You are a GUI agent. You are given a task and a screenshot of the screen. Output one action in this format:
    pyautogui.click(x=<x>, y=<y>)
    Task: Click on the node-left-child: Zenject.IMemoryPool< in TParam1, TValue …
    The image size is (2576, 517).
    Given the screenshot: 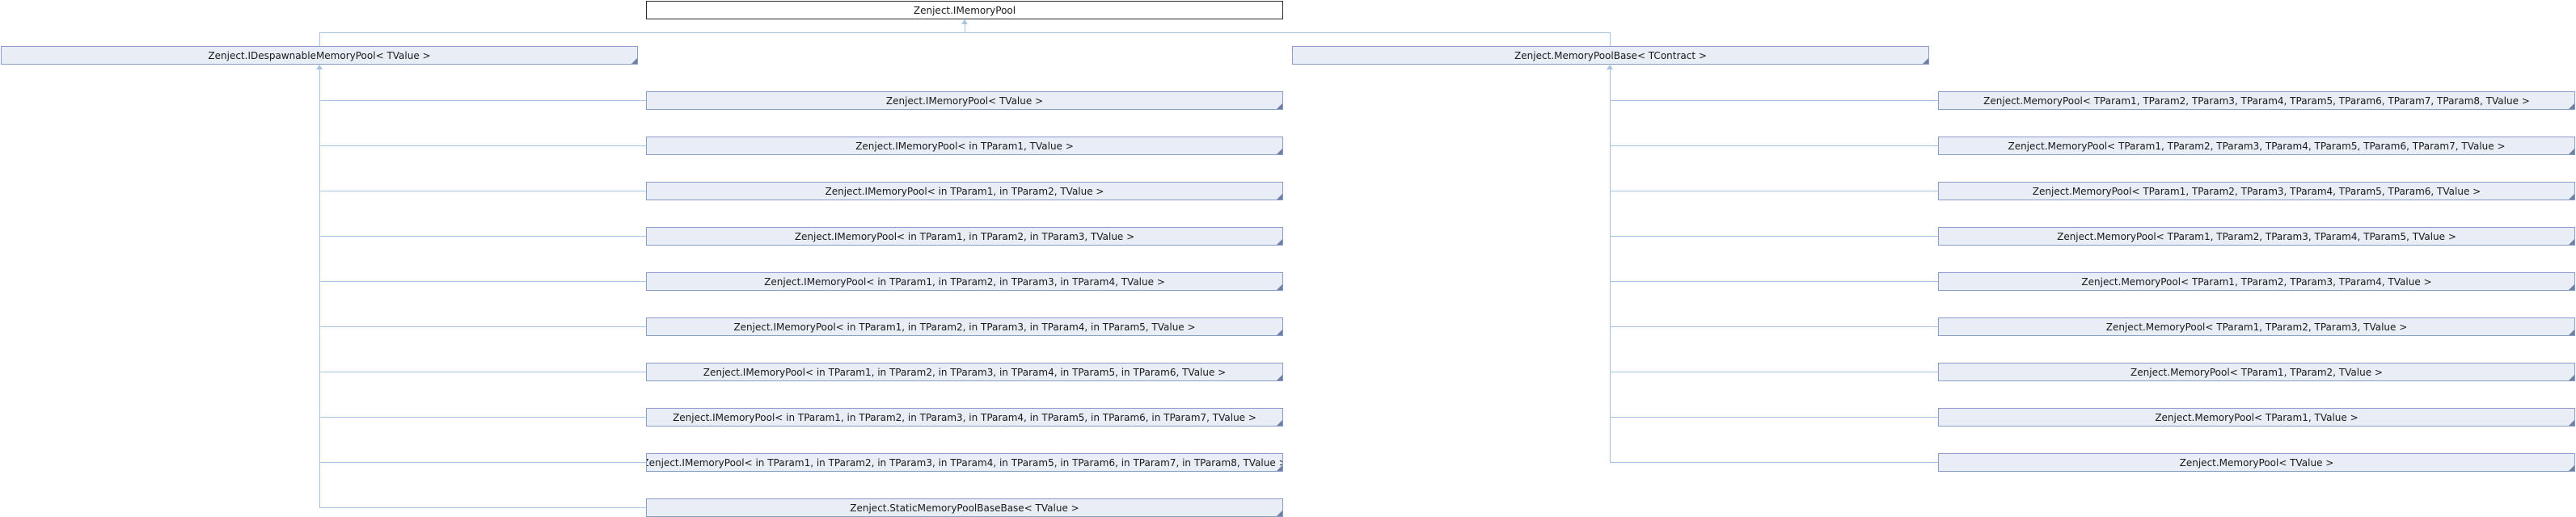 What is the action you would take?
    pyautogui.click(x=964, y=146)
    